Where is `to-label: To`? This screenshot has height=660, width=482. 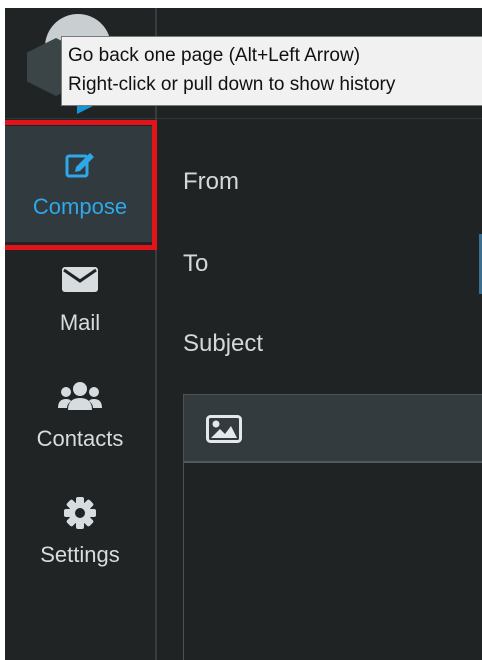
to-label: To is located at coordinates (196, 263).